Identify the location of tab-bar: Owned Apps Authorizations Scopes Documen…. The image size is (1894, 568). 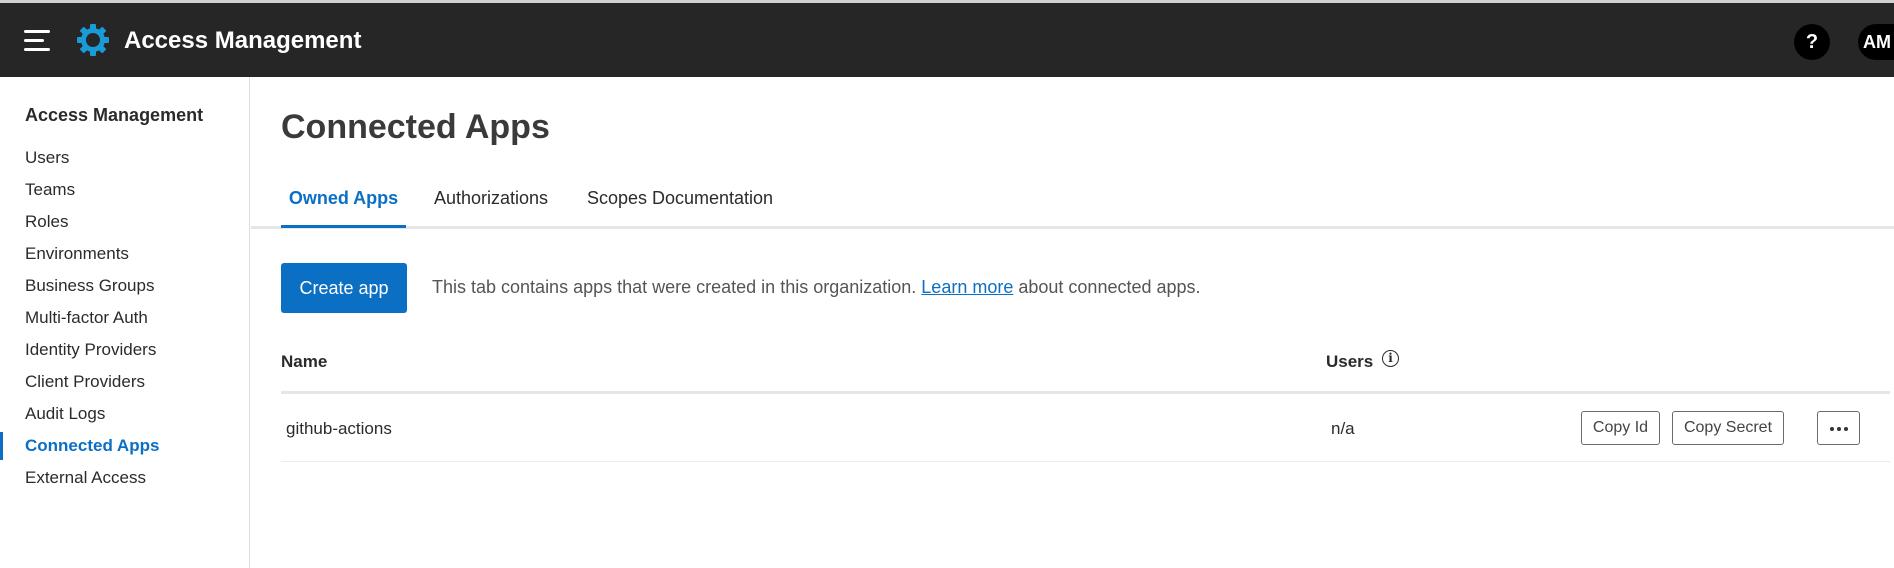
(1072, 203).